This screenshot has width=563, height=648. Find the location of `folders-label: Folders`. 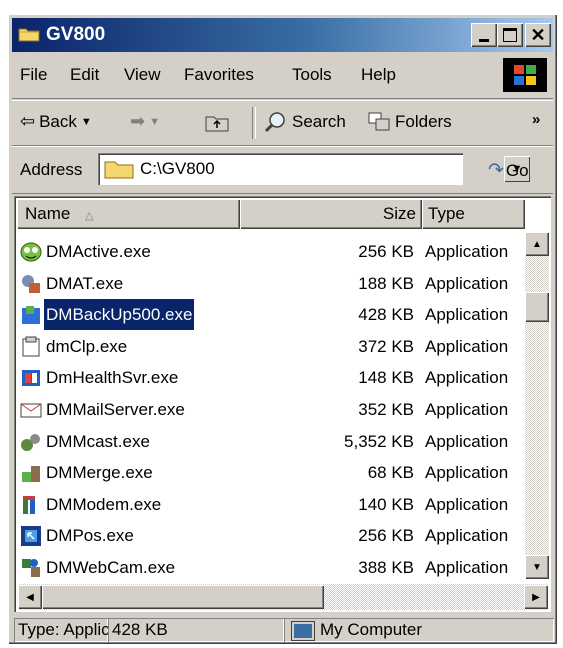

folders-label: Folders is located at coordinates (423, 121).